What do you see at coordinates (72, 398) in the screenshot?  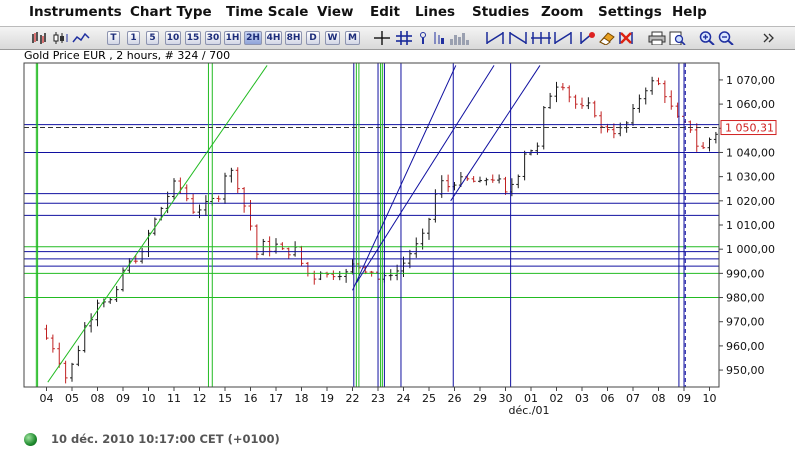 I see `x-tick-label: 05` at bounding box center [72, 398].